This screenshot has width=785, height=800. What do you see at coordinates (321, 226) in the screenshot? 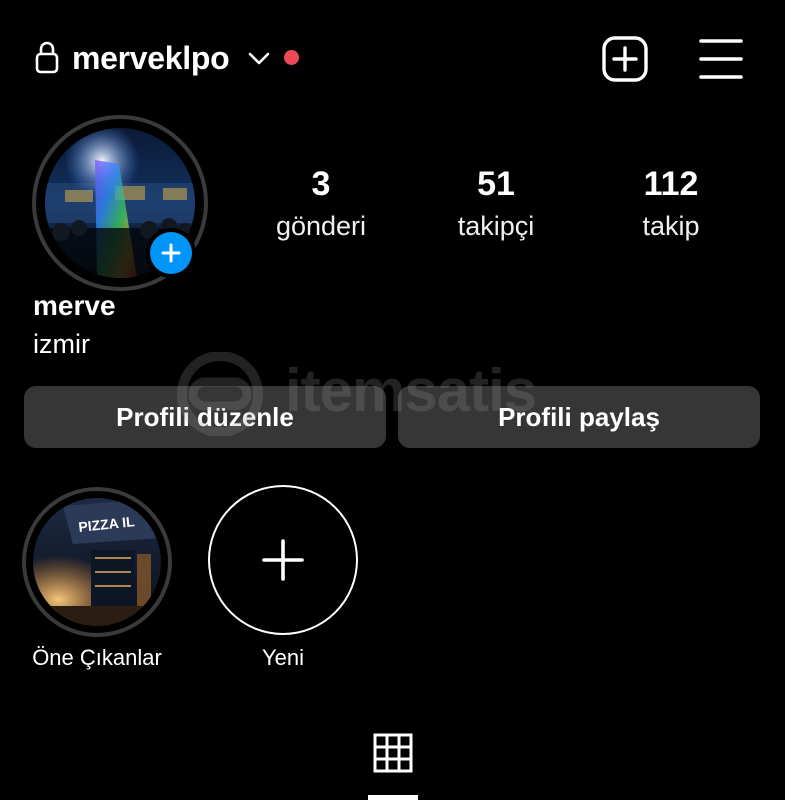
I see `stat-posts-label: gönderi` at bounding box center [321, 226].